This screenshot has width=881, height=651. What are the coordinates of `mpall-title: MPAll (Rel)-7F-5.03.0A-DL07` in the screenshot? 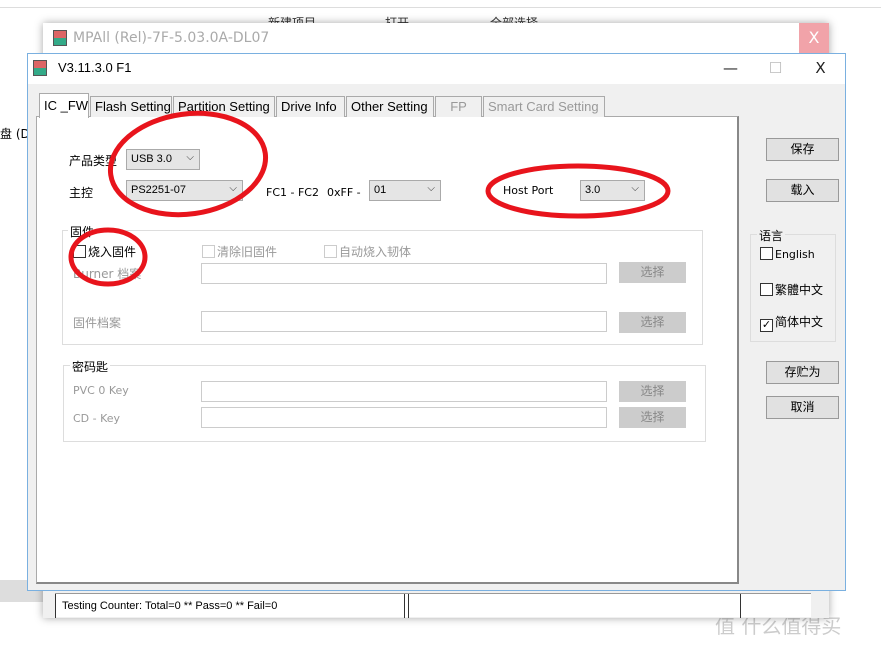 It's located at (436, 38).